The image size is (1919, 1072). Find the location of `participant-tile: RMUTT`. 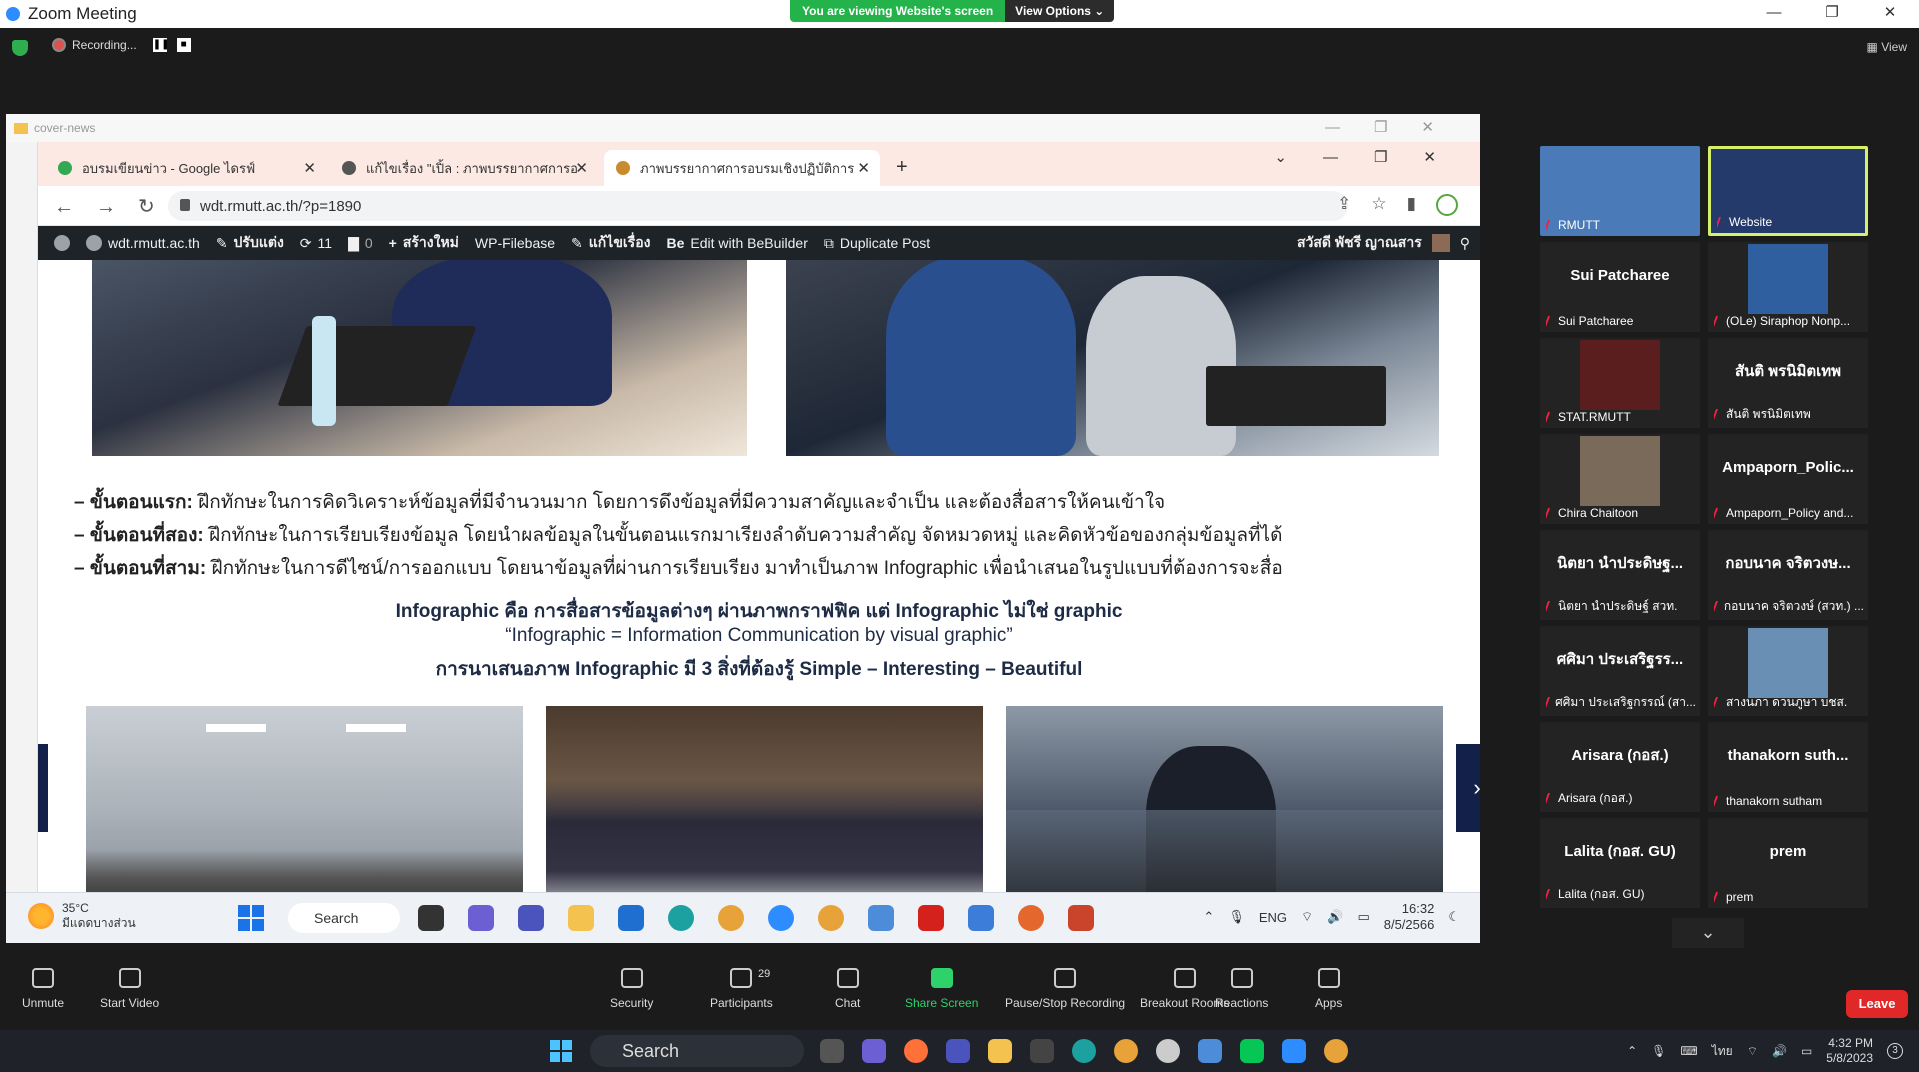

participant-tile: RMUTT is located at coordinates (1620, 191).